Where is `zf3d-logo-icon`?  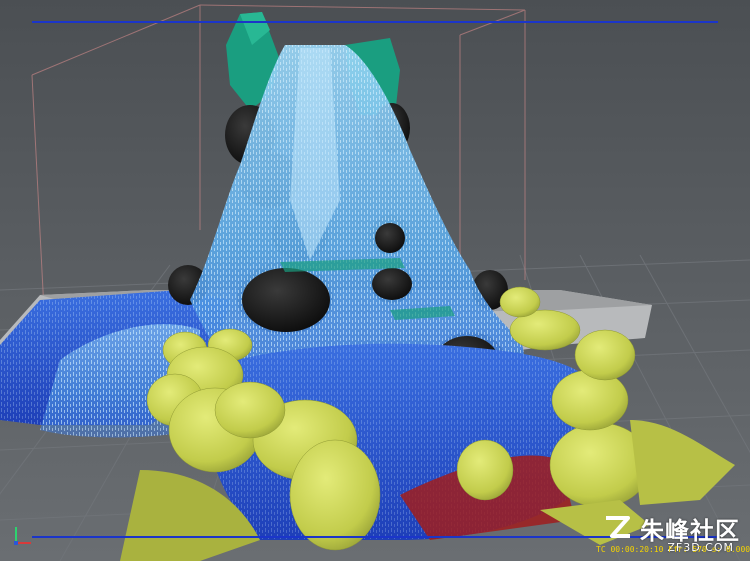
zf3d-logo-icon is located at coordinates (618, 527).